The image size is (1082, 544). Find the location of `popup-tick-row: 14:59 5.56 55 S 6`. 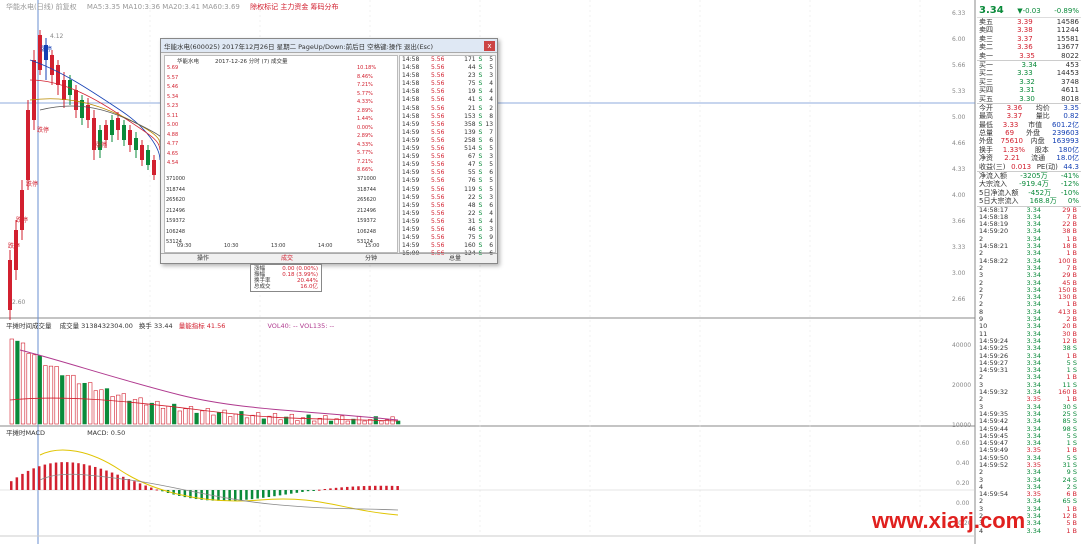

popup-tick-row: 14:59 5.56 55 S 6 is located at coordinates (447, 173).